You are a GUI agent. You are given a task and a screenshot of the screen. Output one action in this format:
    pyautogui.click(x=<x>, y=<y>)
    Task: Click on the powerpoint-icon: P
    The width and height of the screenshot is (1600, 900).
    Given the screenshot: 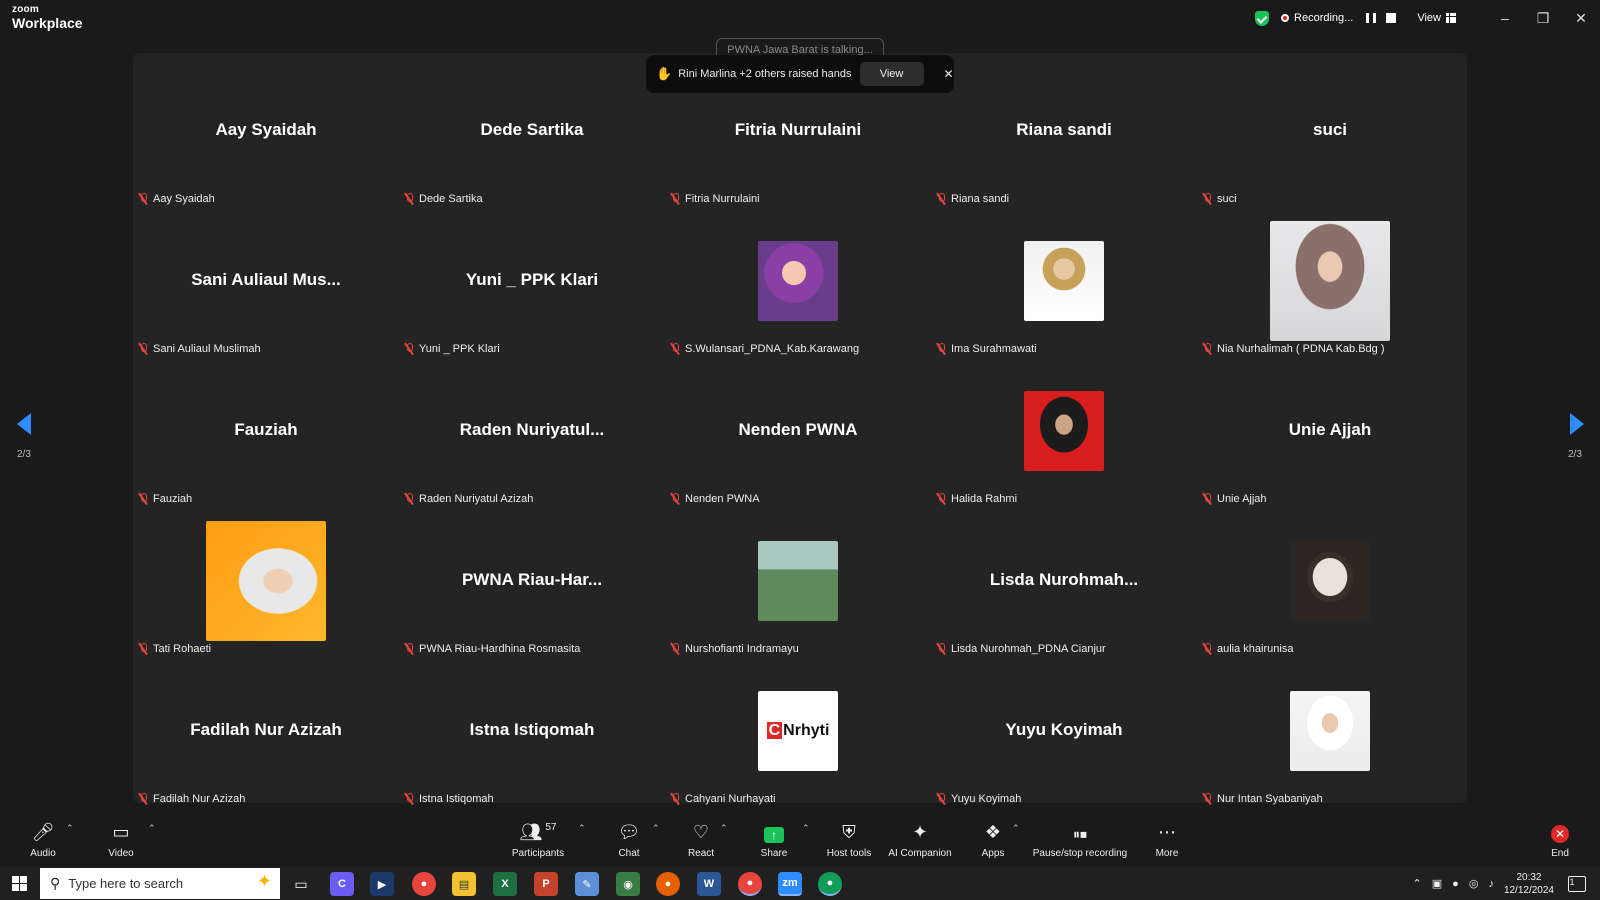 What is the action you would take?
    pyautogui.click(x=546, y=884)
    